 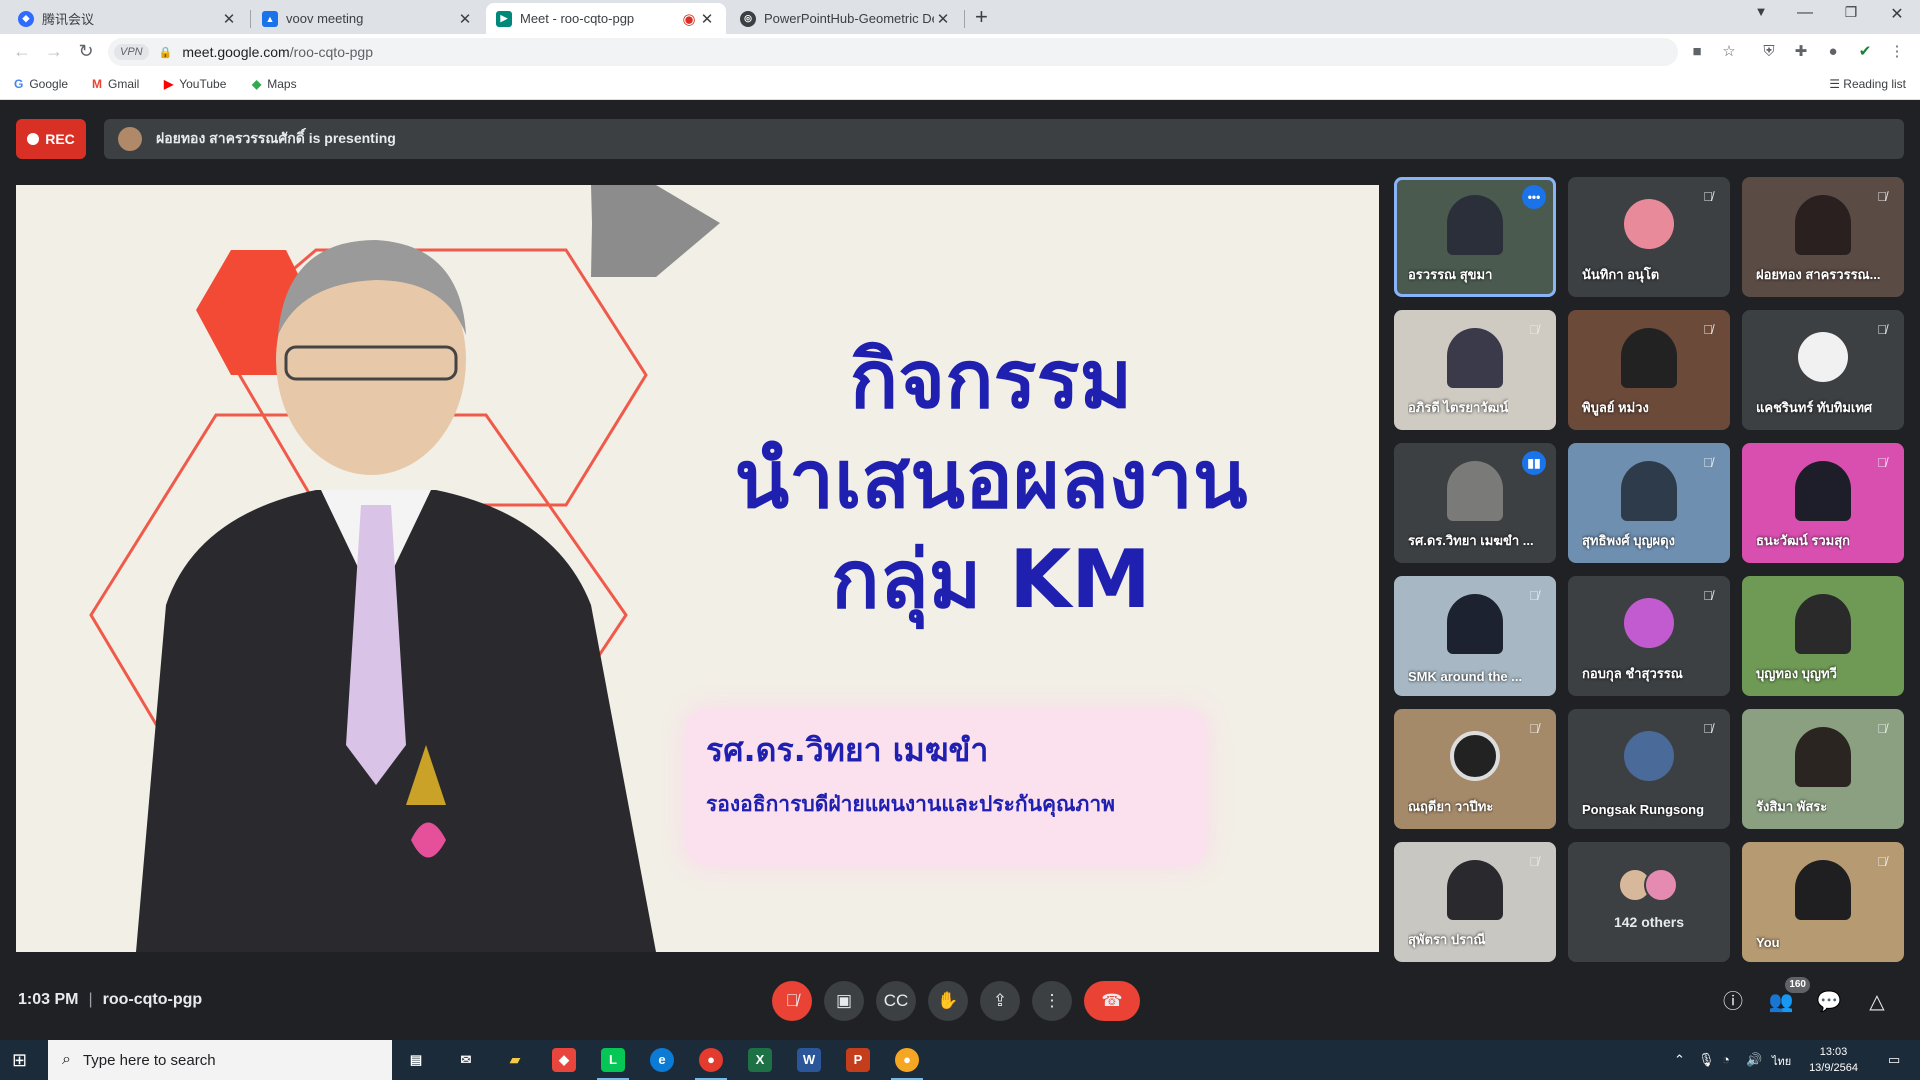 What do you see at coordinates (844, 1001) in the screenshot?
I see `camera-toggle-button: ▣` at bounding box center [844, 1001].